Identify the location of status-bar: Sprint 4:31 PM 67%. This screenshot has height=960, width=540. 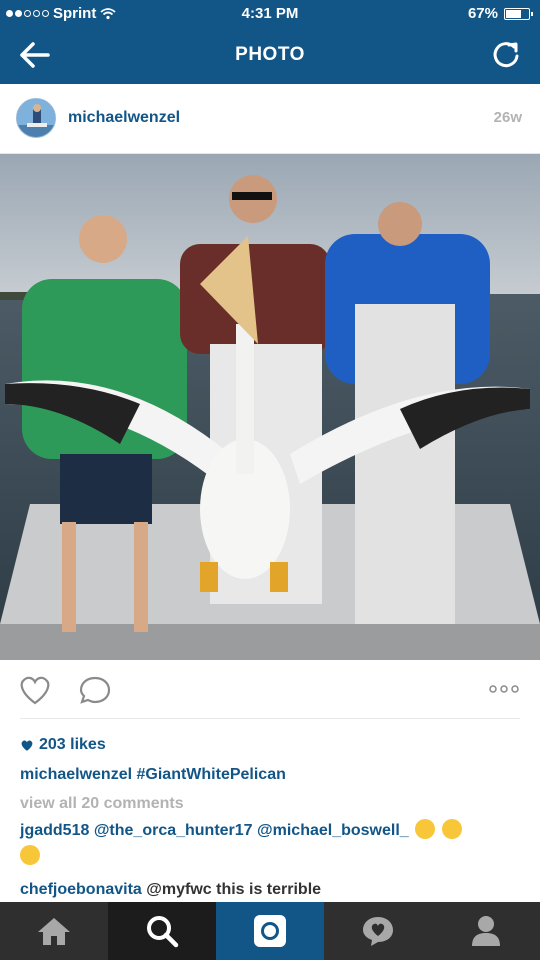
(270, 14).